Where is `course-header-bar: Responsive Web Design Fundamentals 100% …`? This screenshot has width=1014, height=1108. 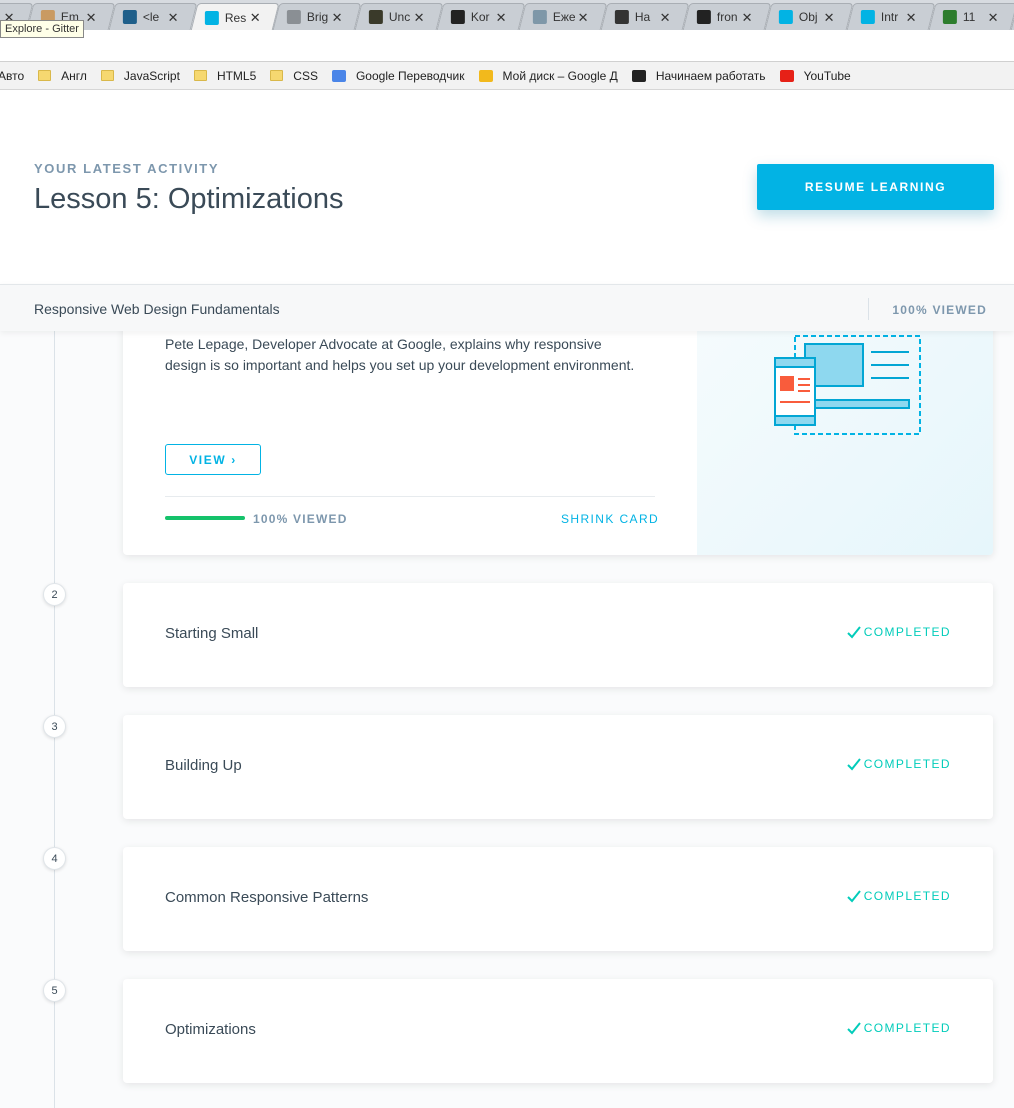
course-header-bar: Responsive Web Design Fundamentals 100% … is located at coordinates (507, 307).